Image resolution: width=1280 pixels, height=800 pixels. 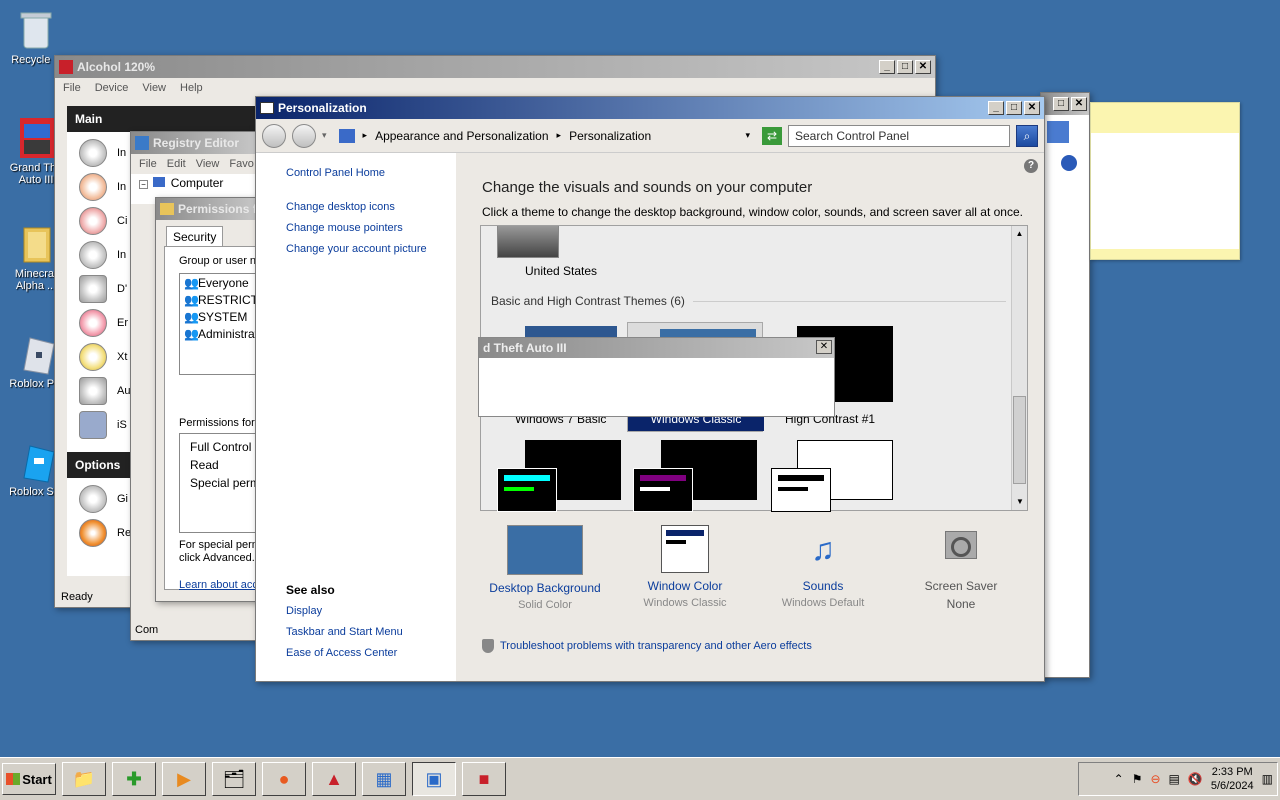 I want to click on stop-icon: ⊖, so click(x=1155, y=779).